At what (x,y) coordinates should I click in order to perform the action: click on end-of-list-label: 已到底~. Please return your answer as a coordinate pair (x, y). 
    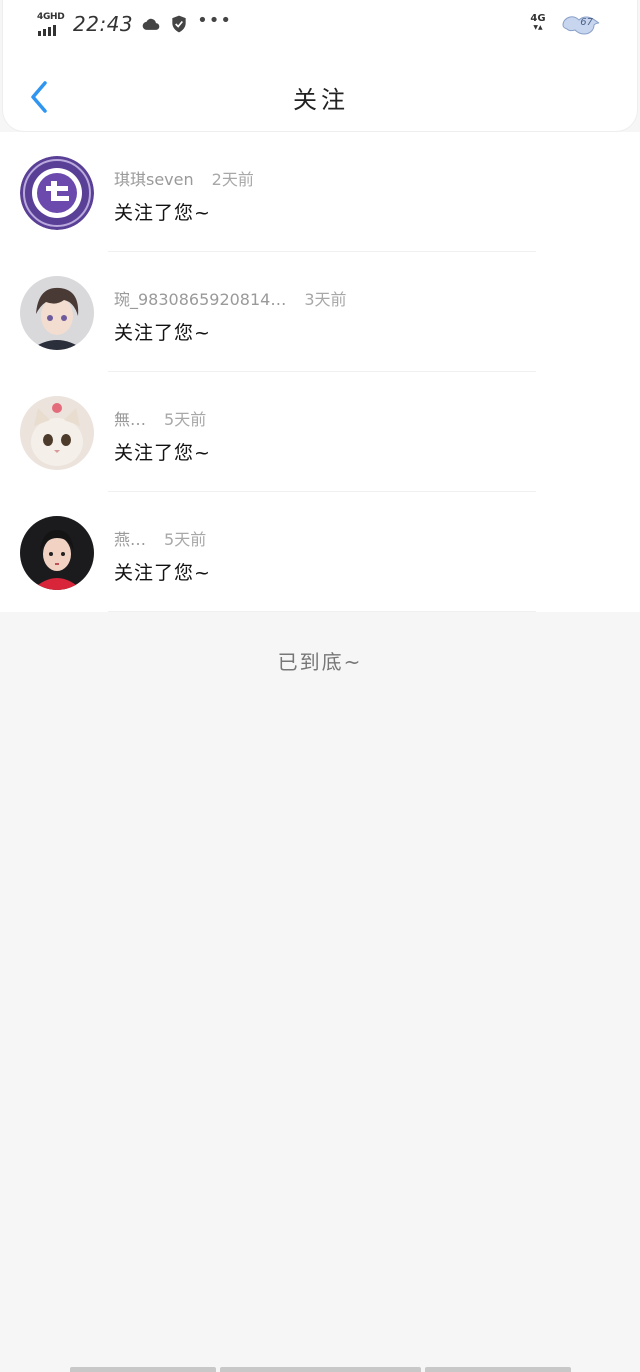
    Looking at the image, I should click on (320, 662).